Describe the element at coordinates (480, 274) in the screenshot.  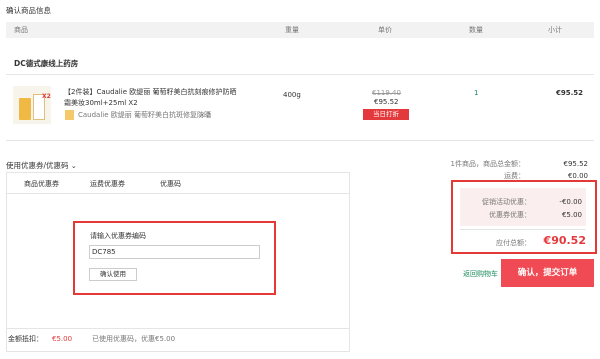
I see `back-to-cart-link: 返回购物车` at that location.